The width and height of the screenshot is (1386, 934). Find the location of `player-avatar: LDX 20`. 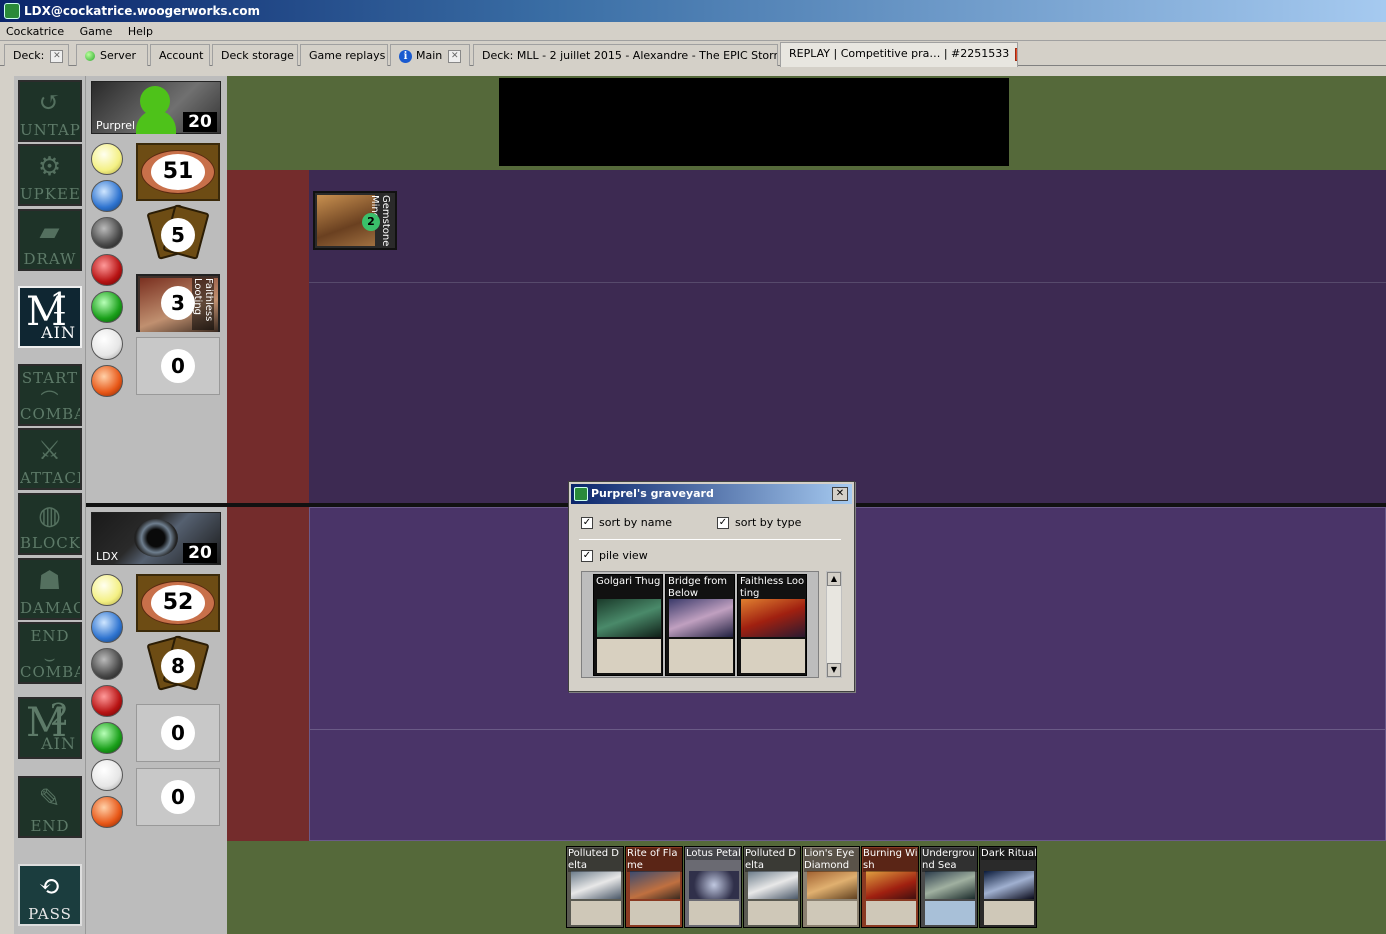

player-avatar: LDX 20 is located at coordinates (156, 538).